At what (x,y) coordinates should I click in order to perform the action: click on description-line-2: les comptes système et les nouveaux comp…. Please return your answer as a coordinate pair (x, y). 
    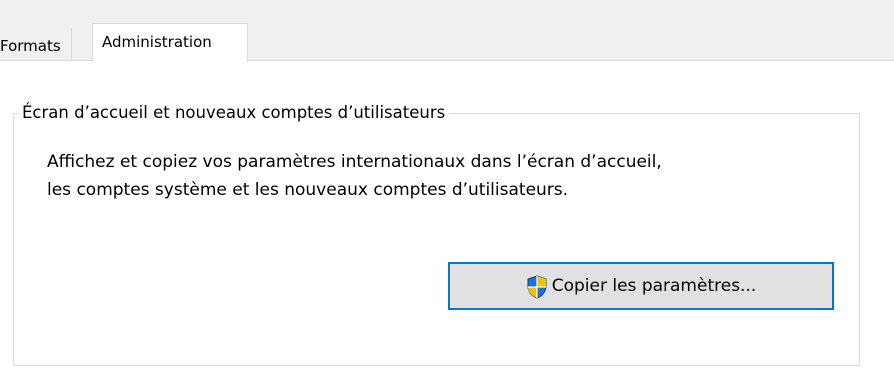
    Looking at the image, I should click on (308, 190).